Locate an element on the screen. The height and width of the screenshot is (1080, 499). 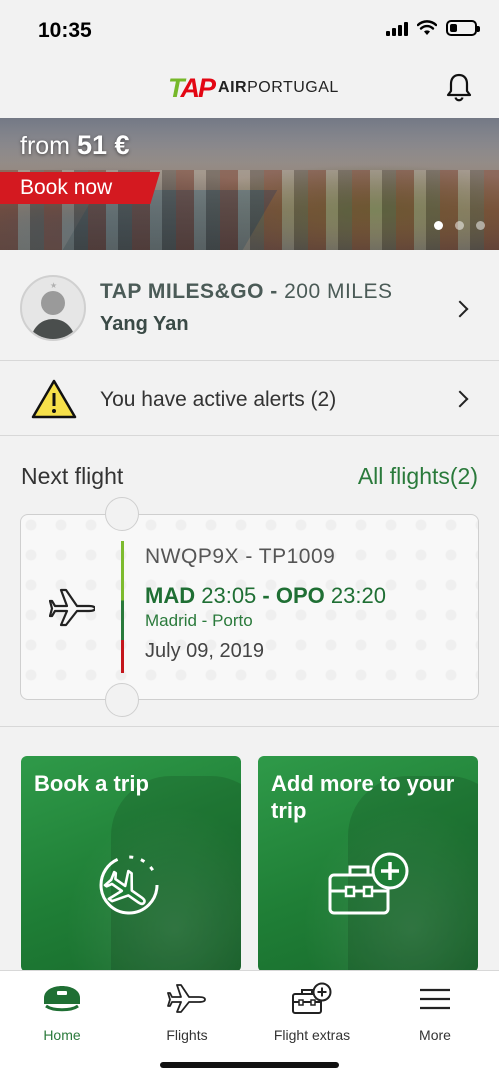
globe-plane-icon is located at coordinates (129, 885).